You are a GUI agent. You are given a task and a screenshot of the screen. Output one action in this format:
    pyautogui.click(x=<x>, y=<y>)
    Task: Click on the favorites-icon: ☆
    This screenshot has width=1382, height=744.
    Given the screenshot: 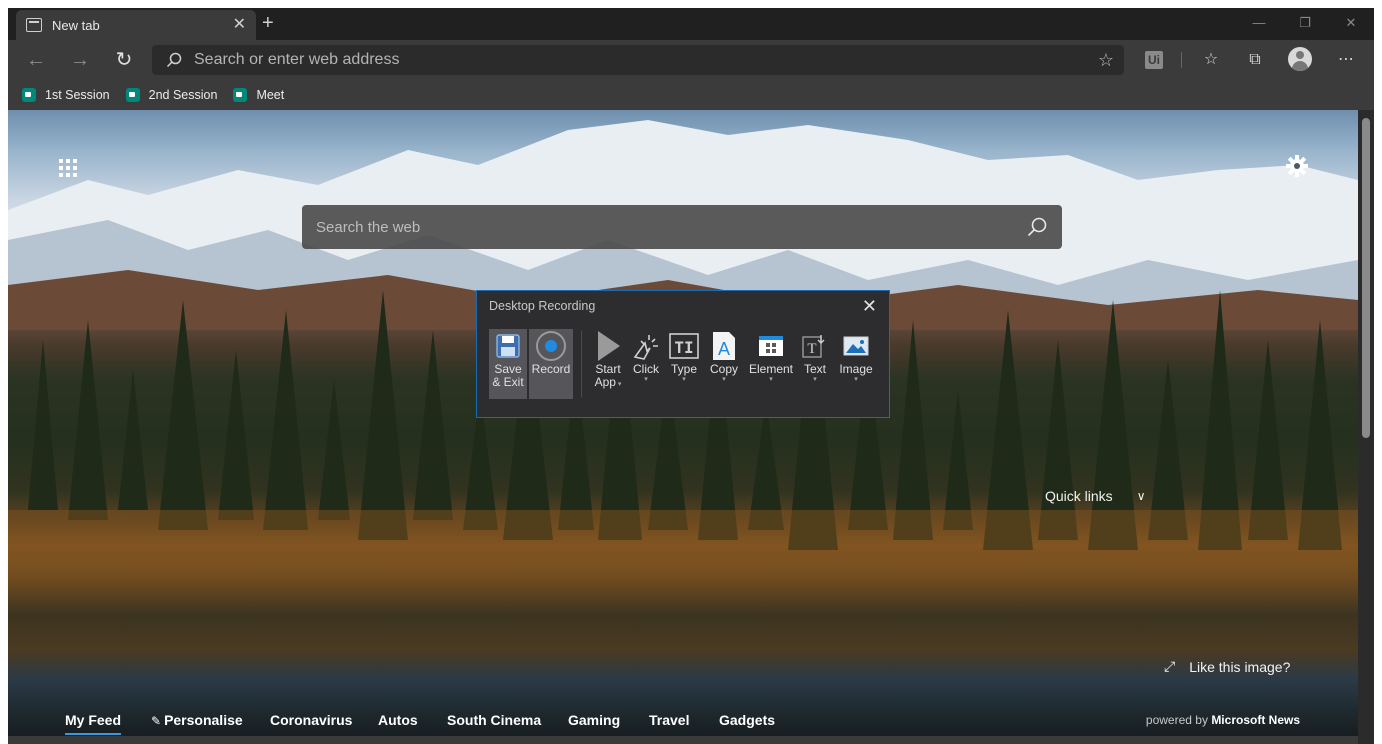 What is the action you would take?
    pyautogui.click(x=1211, y=60)
    